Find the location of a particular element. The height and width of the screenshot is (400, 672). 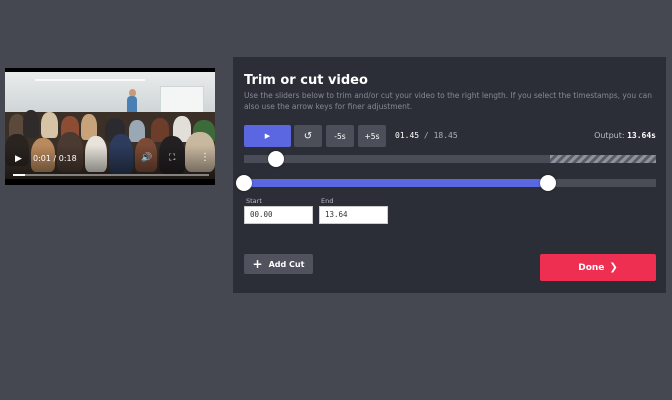

volume-icon: 🔊 is located at coordinates (146, 158).